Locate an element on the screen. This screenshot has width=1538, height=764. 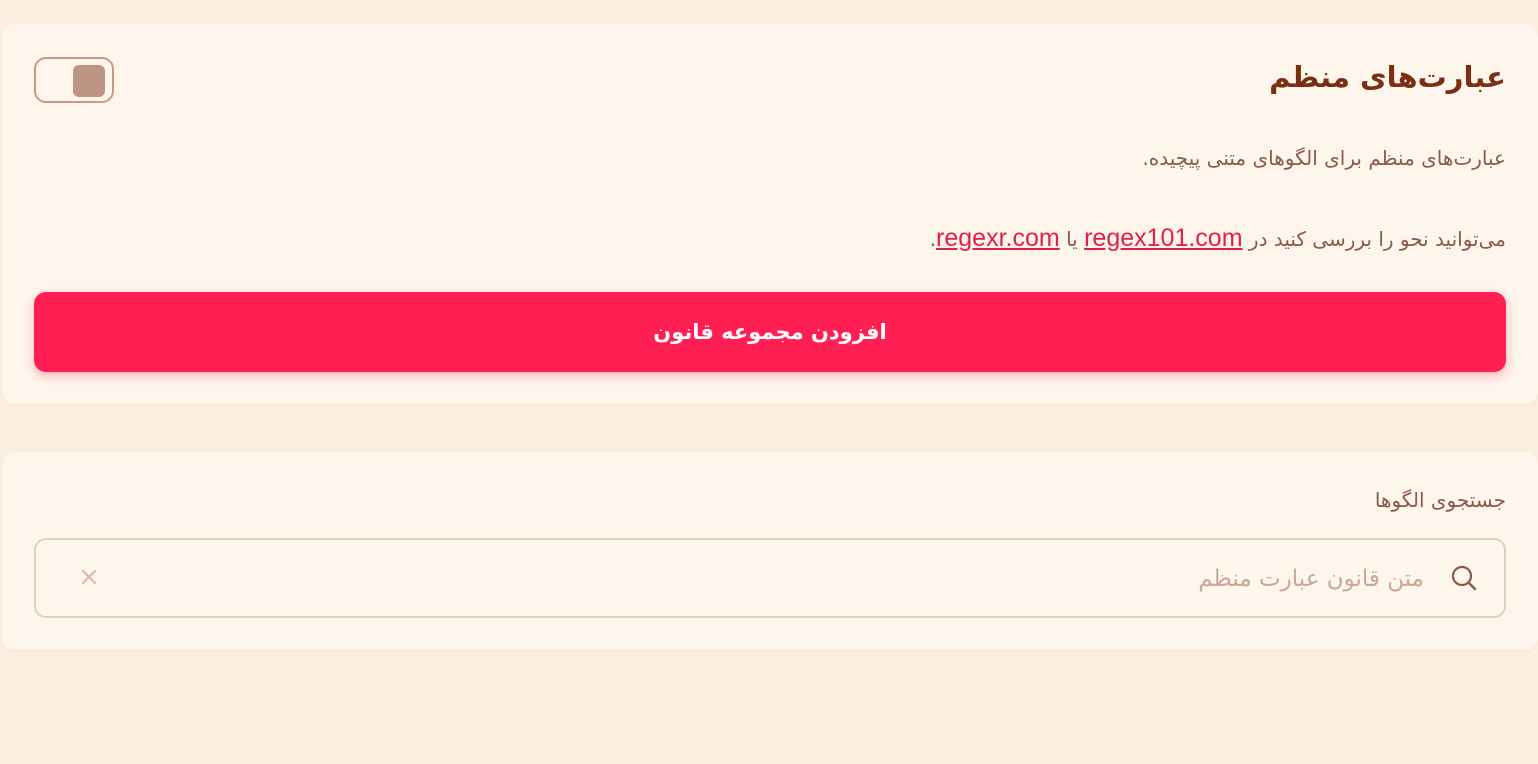
close-icon is located at coordinates (89, 577).